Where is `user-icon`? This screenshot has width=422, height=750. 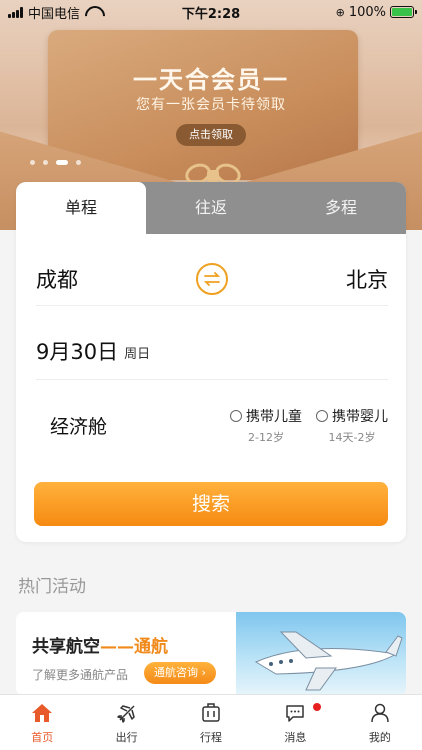 user-icon is located at coordinates (380, 713).